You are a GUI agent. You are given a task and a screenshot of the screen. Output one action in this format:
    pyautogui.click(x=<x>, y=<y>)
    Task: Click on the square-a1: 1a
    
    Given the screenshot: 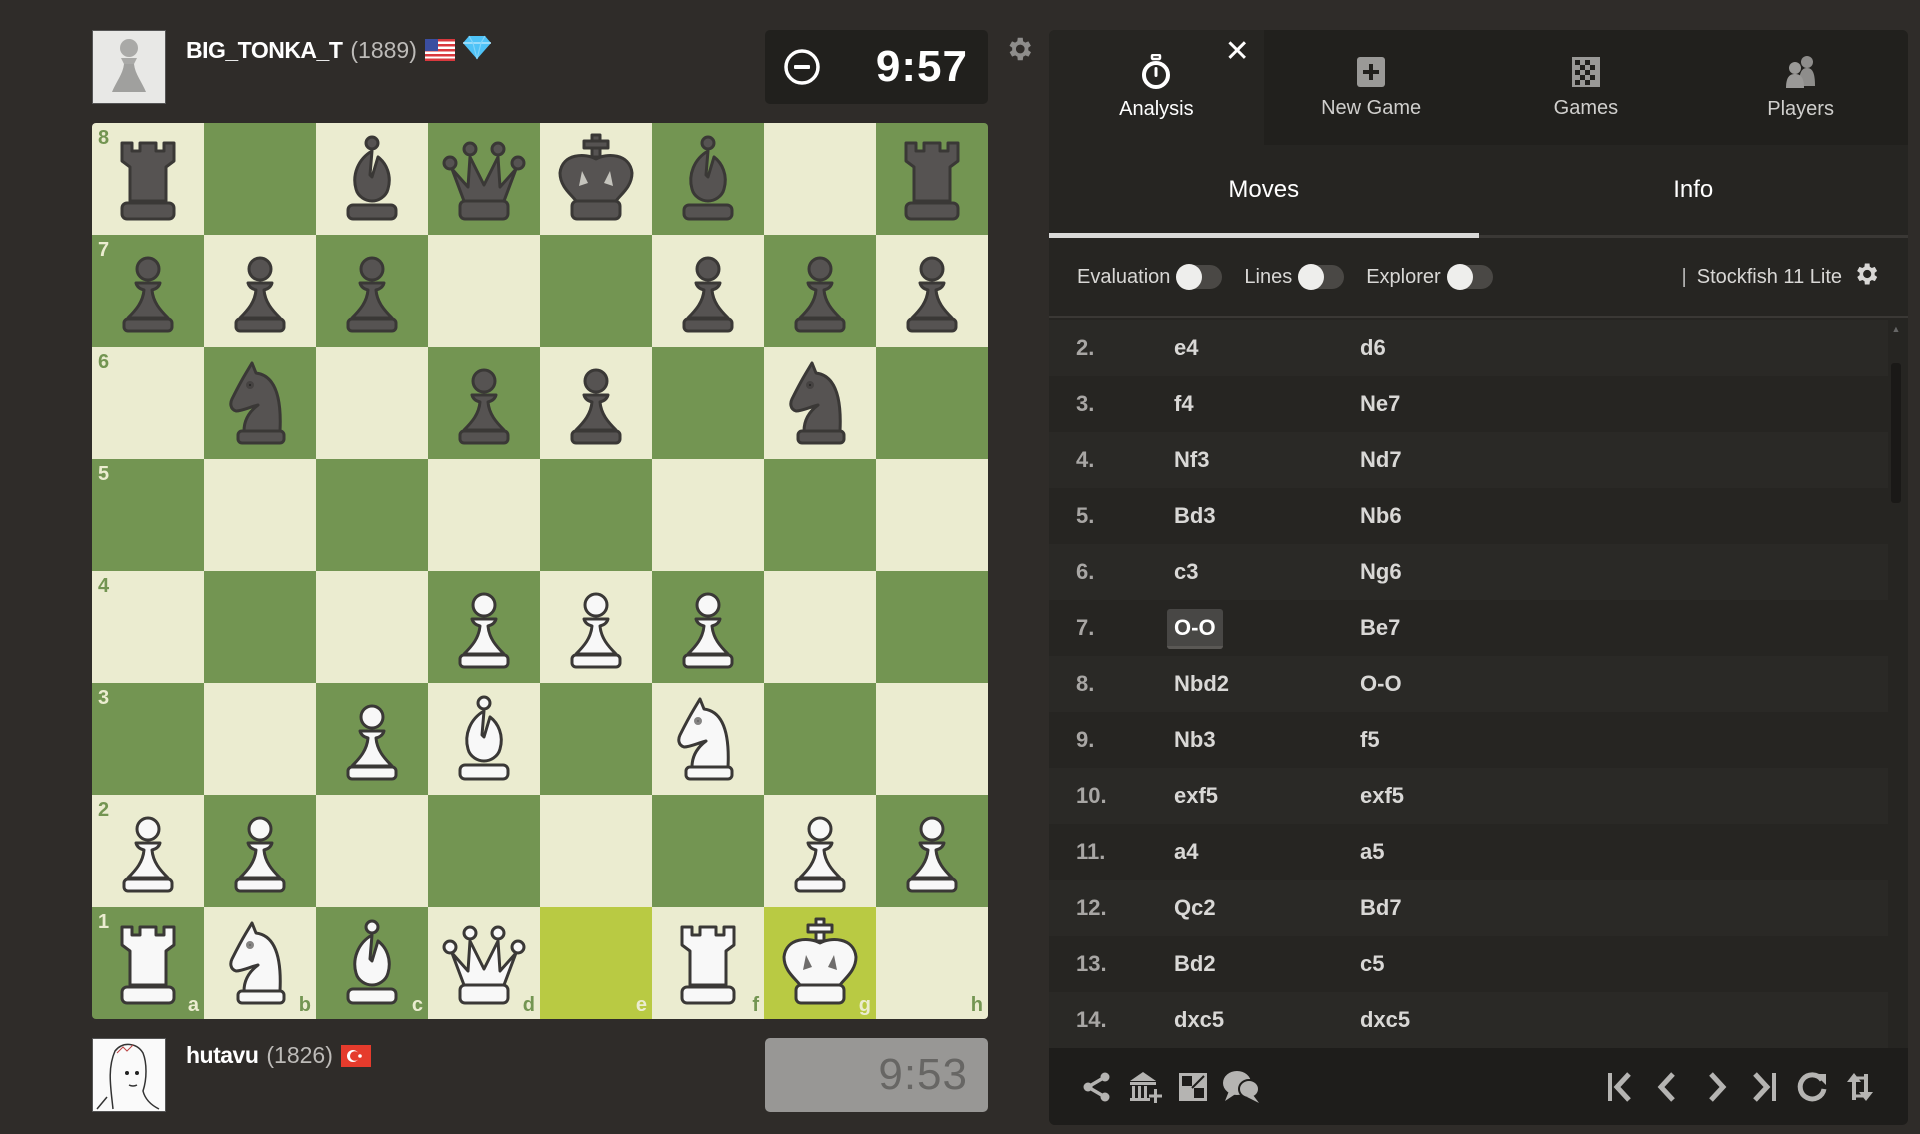 What is the action you would take?
    pyautogui.click(x=148, y=963)
    